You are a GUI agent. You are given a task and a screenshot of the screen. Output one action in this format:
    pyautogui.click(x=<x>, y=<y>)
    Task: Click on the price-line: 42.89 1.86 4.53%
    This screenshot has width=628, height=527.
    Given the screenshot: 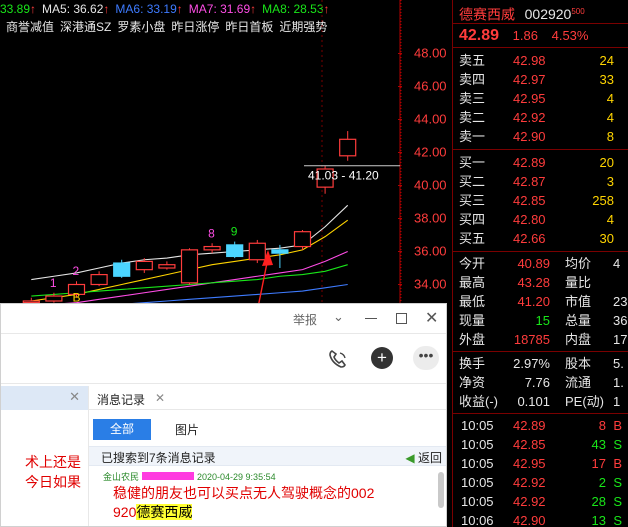 What is the action you would take?
    pyautogui.click(x=540, y=36)
    